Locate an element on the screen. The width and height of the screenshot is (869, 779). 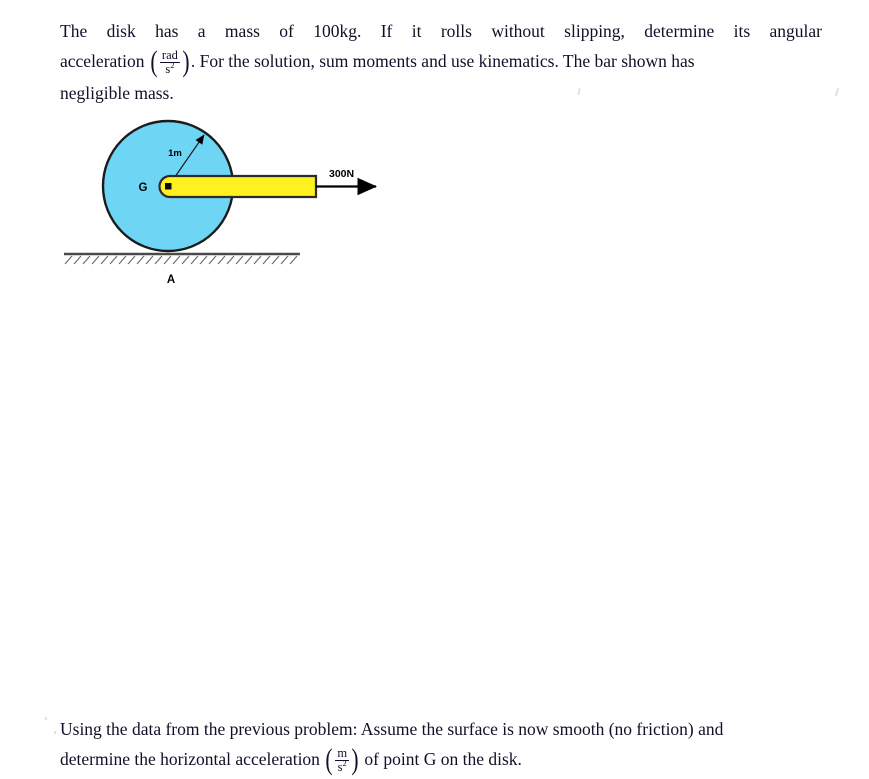
fraction-m-s2: m s2 is located at coordinates (342, 760).